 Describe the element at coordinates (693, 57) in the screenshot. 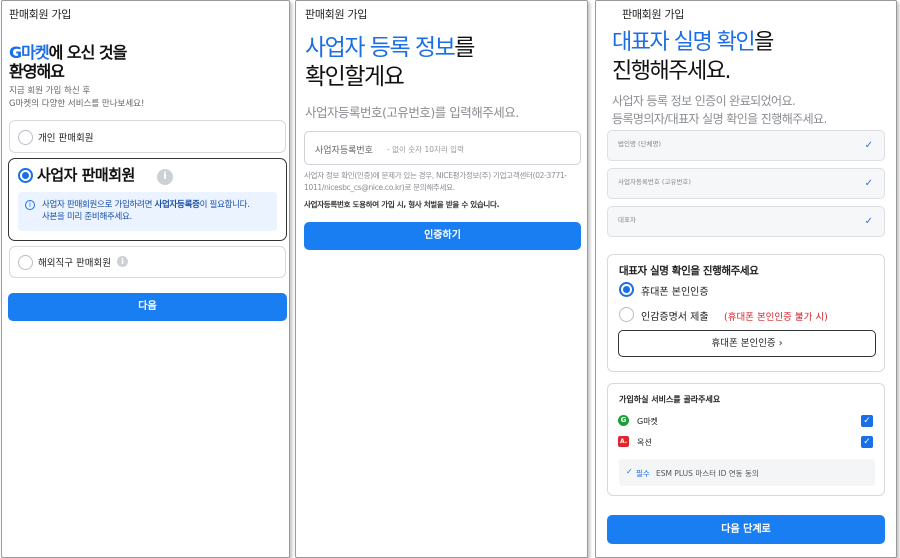

I see `page-title: 대표자 실명 확인을 진행해주세요.` at that location.